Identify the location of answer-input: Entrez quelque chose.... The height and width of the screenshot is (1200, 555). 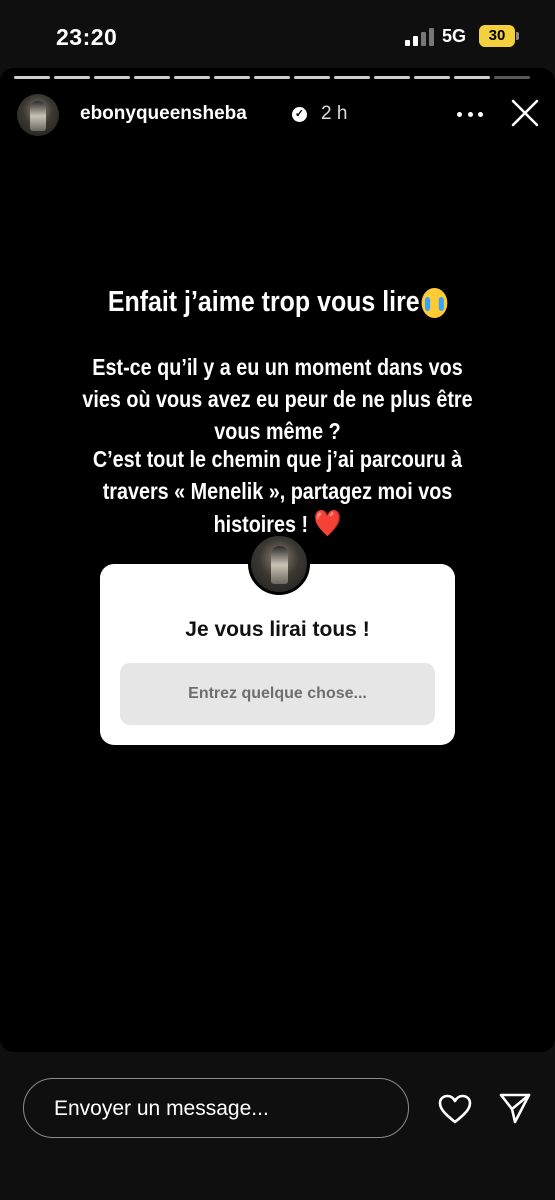
(277, 694).